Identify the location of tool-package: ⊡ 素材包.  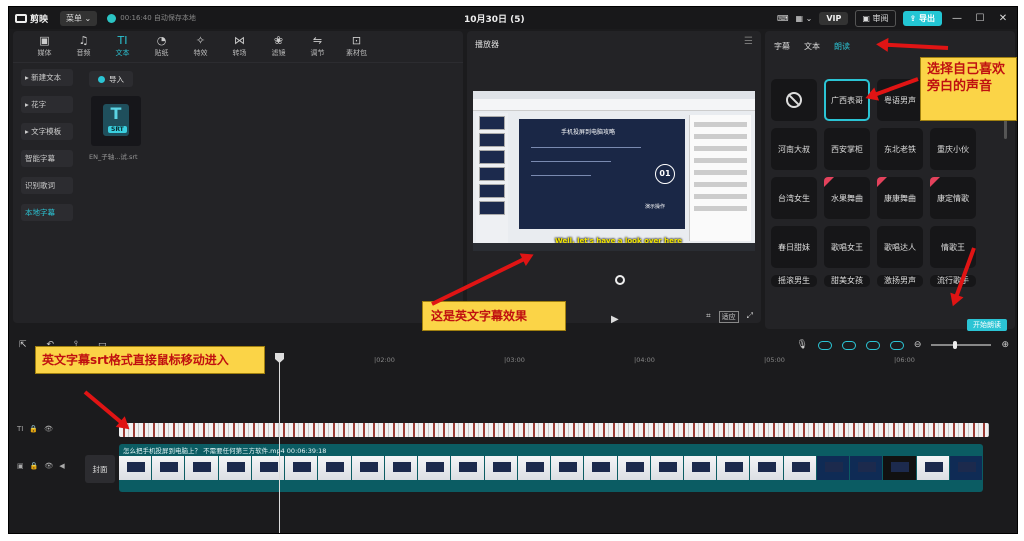
(356, 47).